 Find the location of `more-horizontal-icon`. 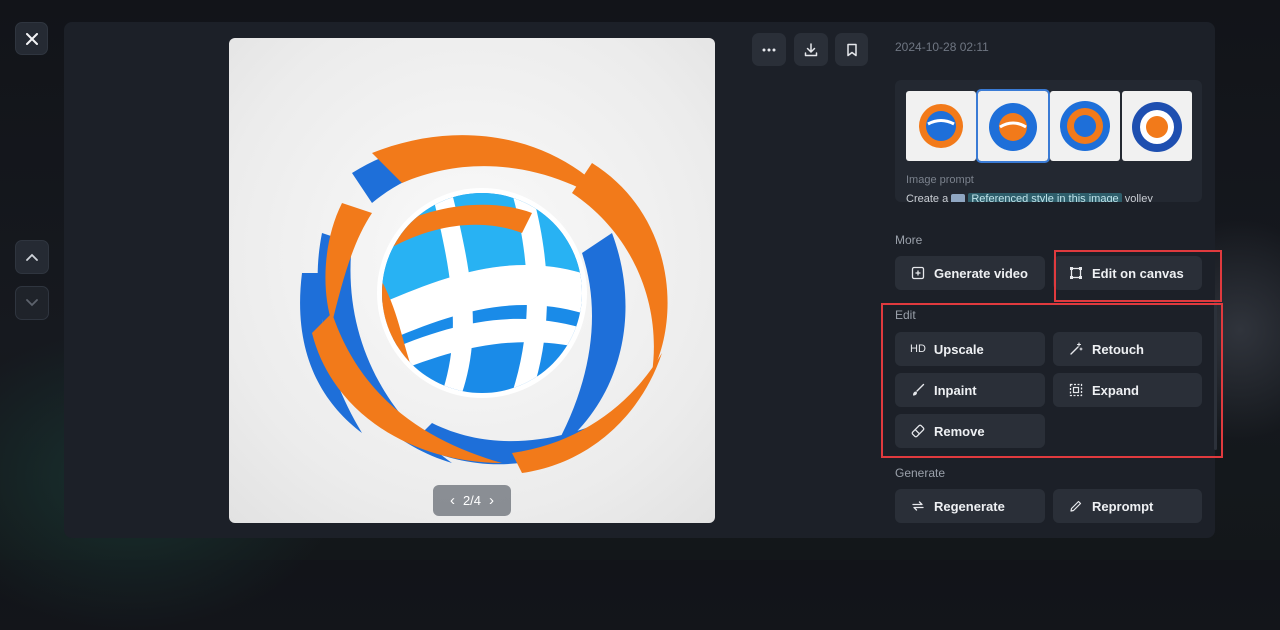

more-horizontal-icon is located at coordinates (769, 49).